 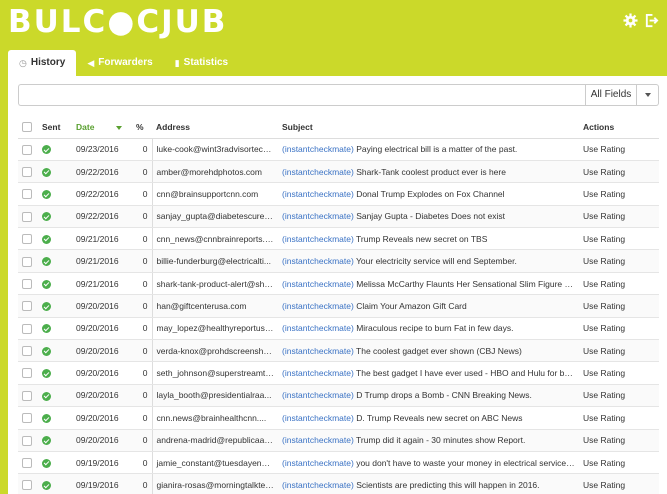 I want to click on header-date: Date, so click(x=102, y=127).